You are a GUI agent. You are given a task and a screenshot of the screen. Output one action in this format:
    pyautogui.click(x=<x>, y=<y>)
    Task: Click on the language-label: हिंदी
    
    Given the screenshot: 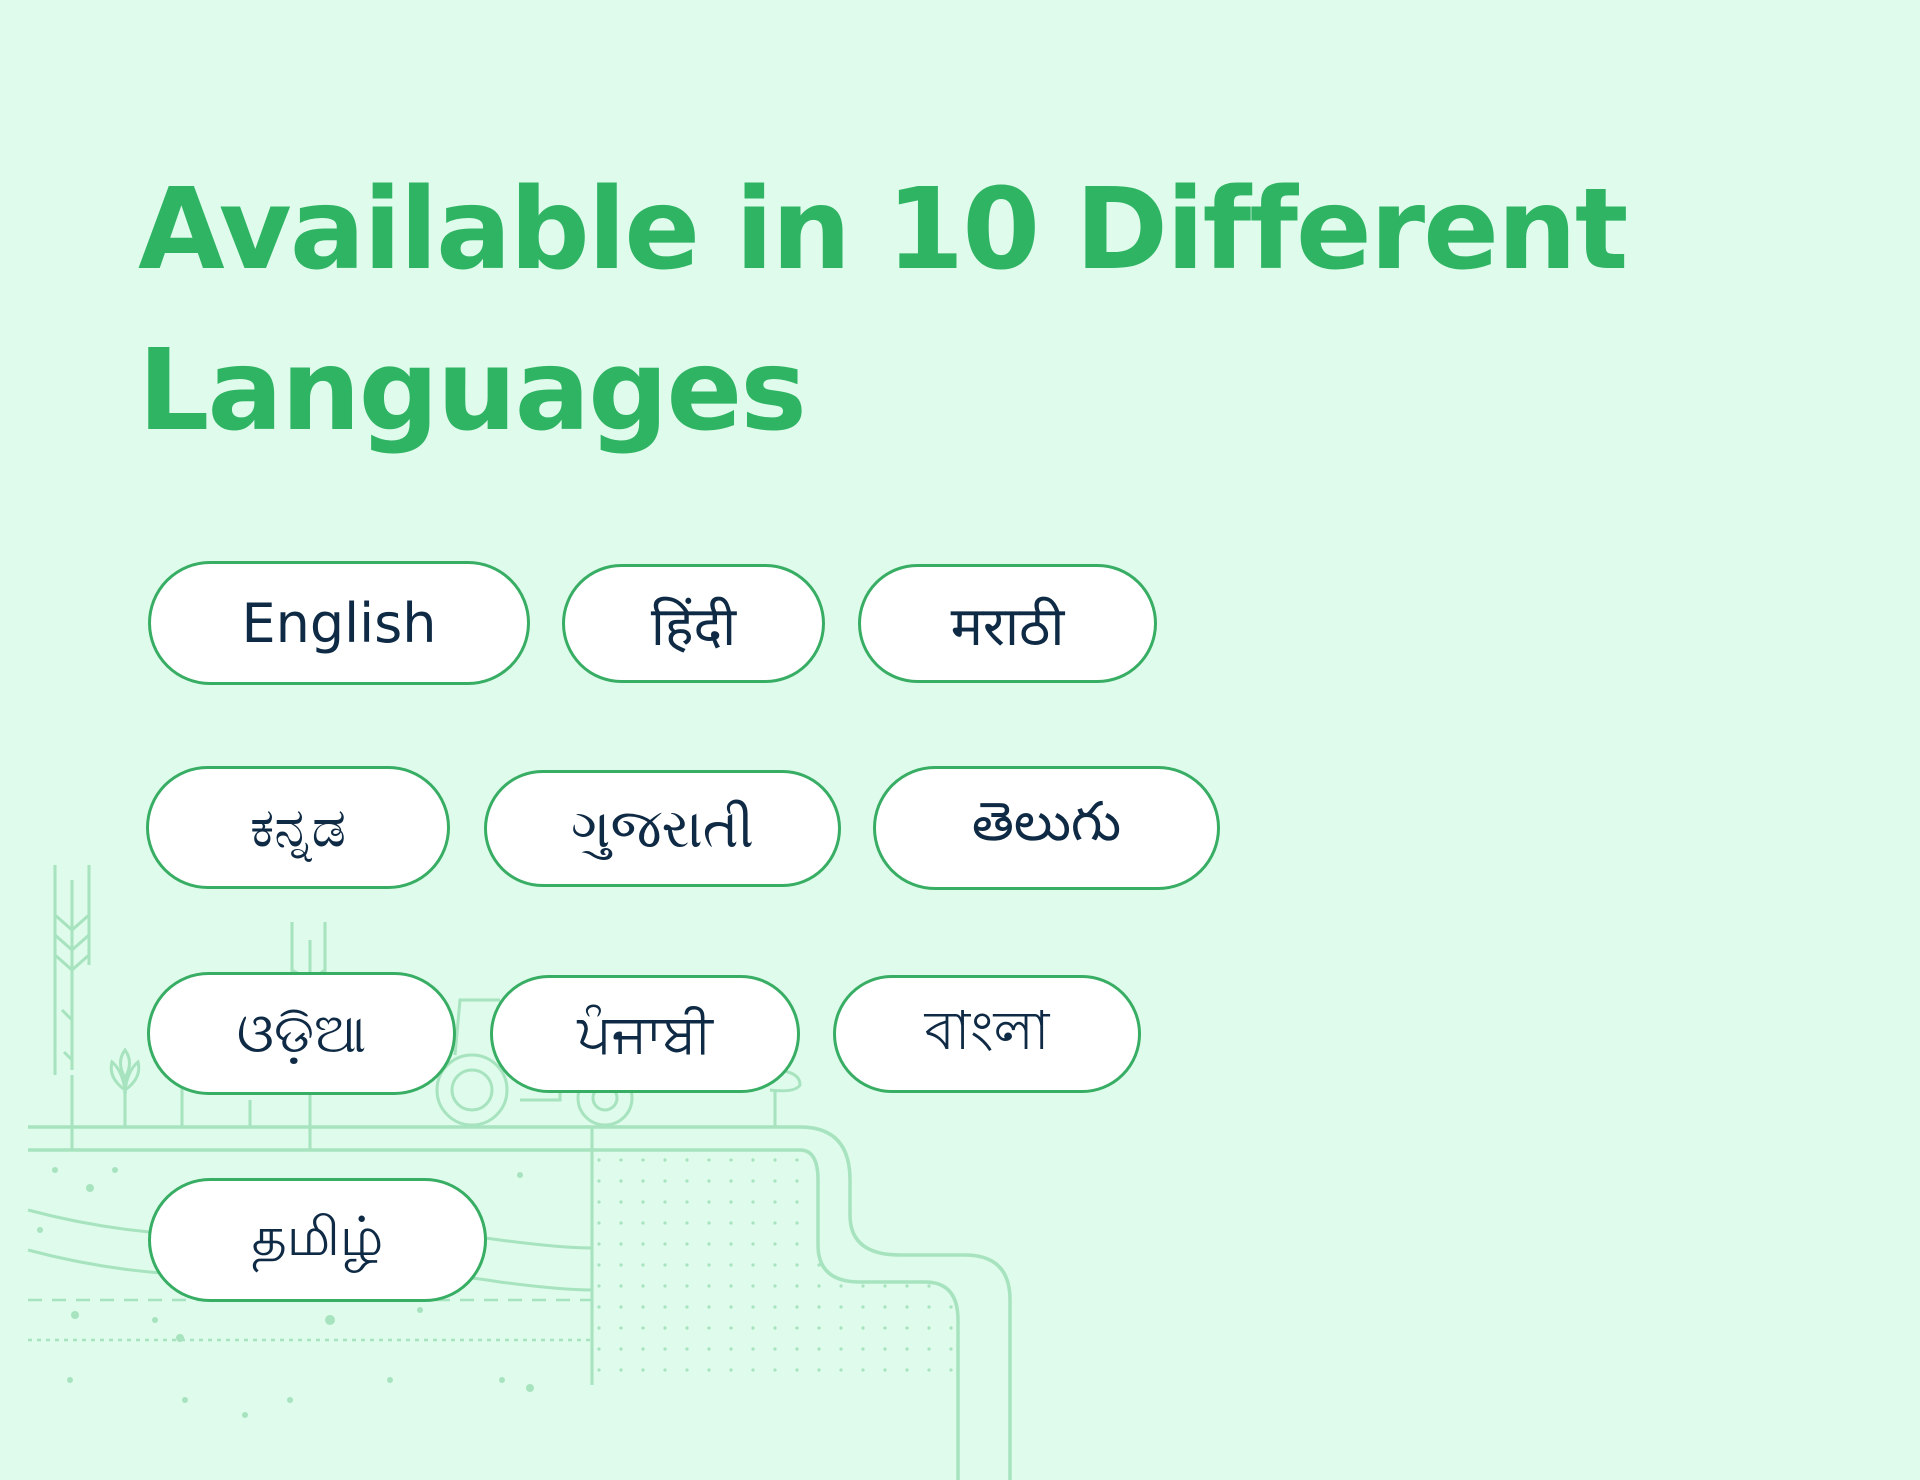 What is the action you would take?
    pyautogui.click(x=693, y=626)
    